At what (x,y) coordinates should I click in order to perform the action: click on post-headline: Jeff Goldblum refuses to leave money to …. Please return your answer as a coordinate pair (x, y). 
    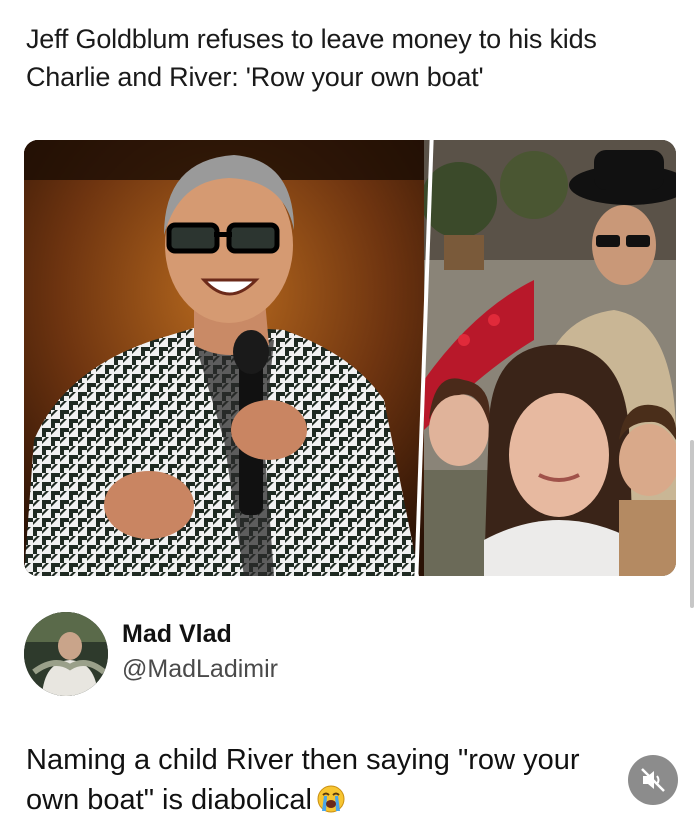
    Looking at the image, I should click on (311, 58).